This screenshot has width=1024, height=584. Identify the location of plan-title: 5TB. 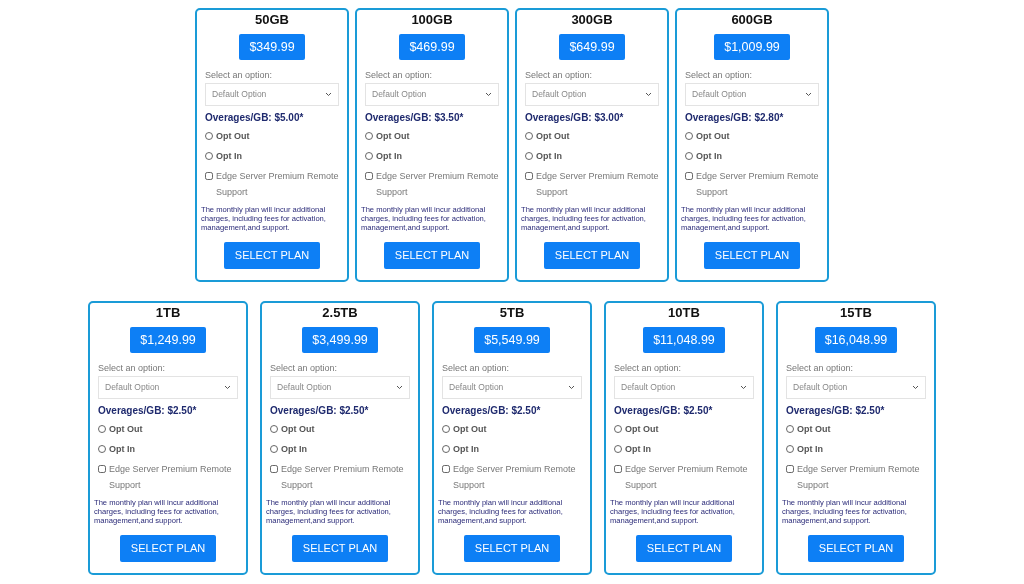
(512, 313).